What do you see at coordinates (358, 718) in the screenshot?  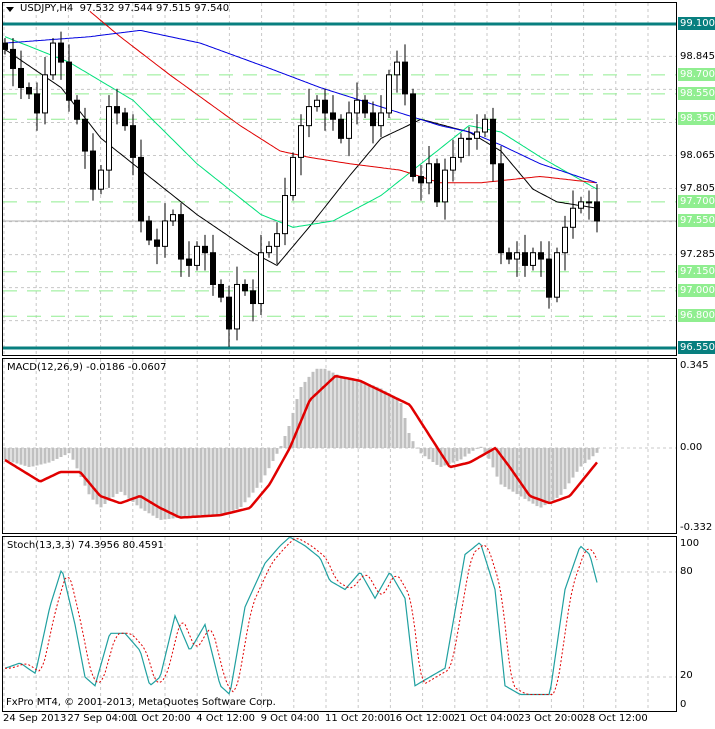 I see `time-axis-label: 11 Oct 20:00` at bounding box center [358, 718].